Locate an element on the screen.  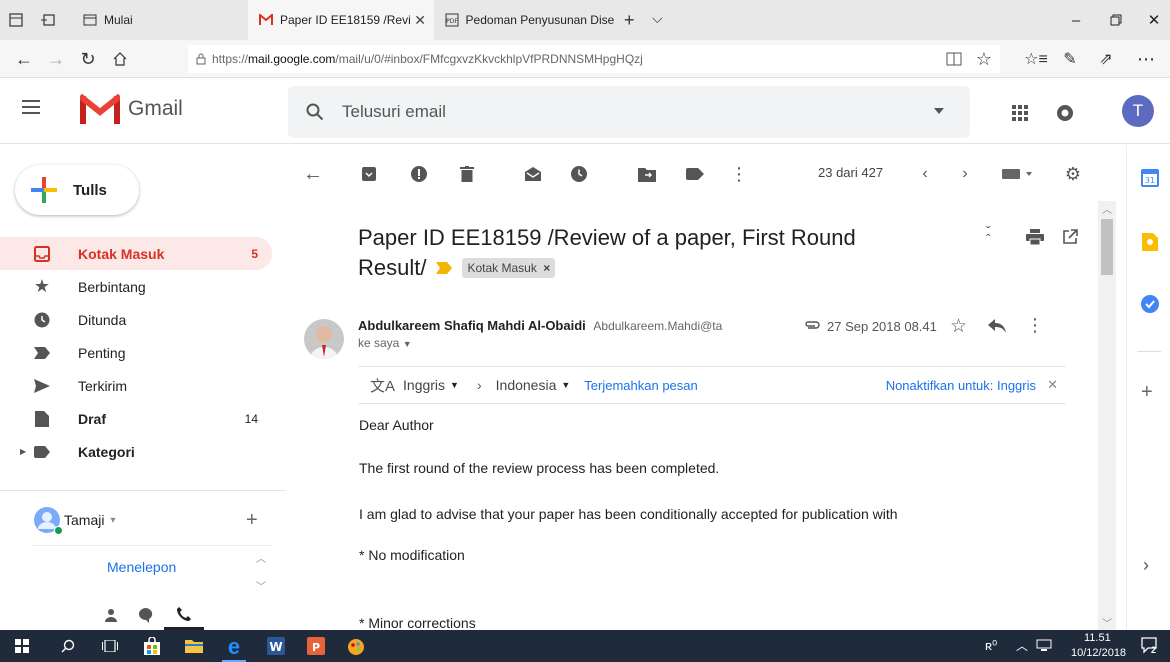
web-note-icon: ✎ is located at coordinates (1070, 59).